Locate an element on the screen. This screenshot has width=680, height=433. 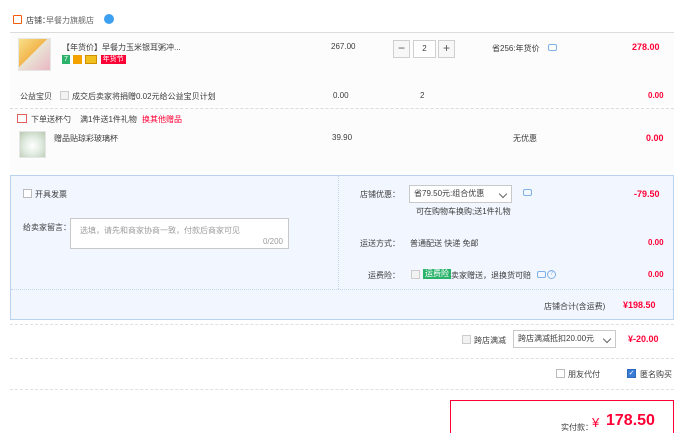
gift-price: 39.90 is located at coordinates (342, 137).